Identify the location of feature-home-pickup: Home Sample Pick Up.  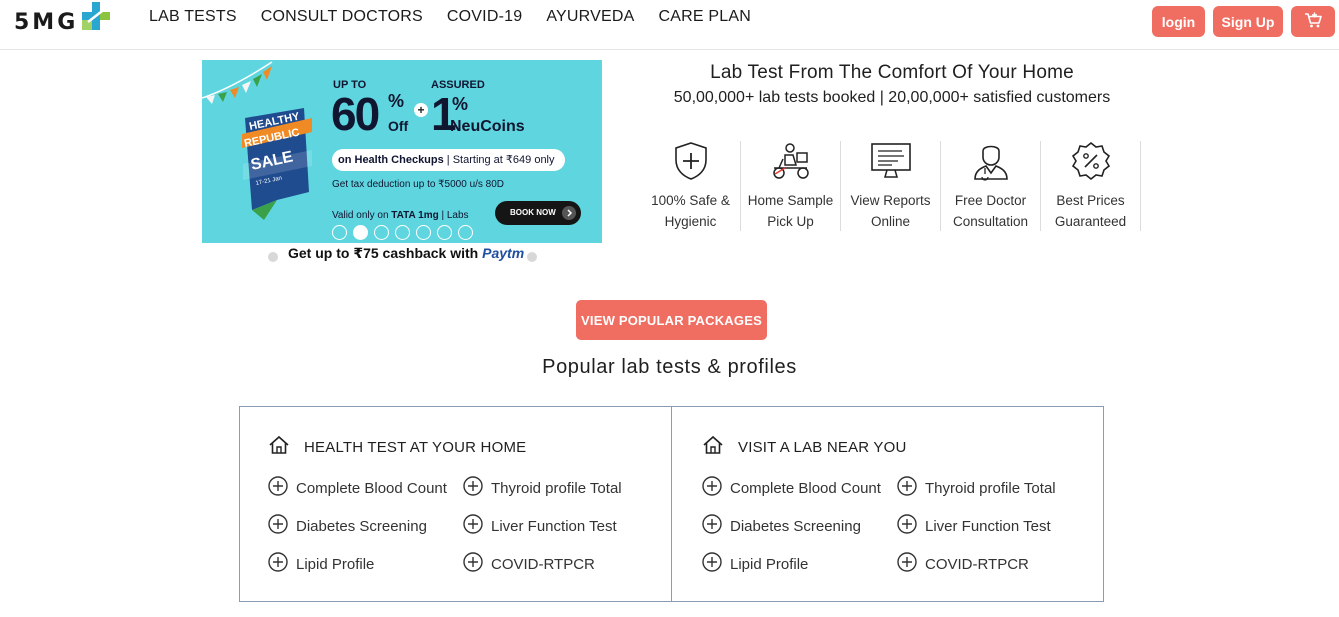
(791, 186).